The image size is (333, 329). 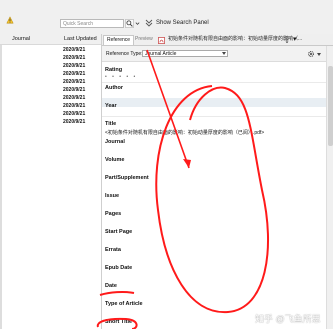 What do you see at coordinates (119, 322) in the screenshot?
I see `field-short-title-label: Short Title` at bounding box center [119, 322].